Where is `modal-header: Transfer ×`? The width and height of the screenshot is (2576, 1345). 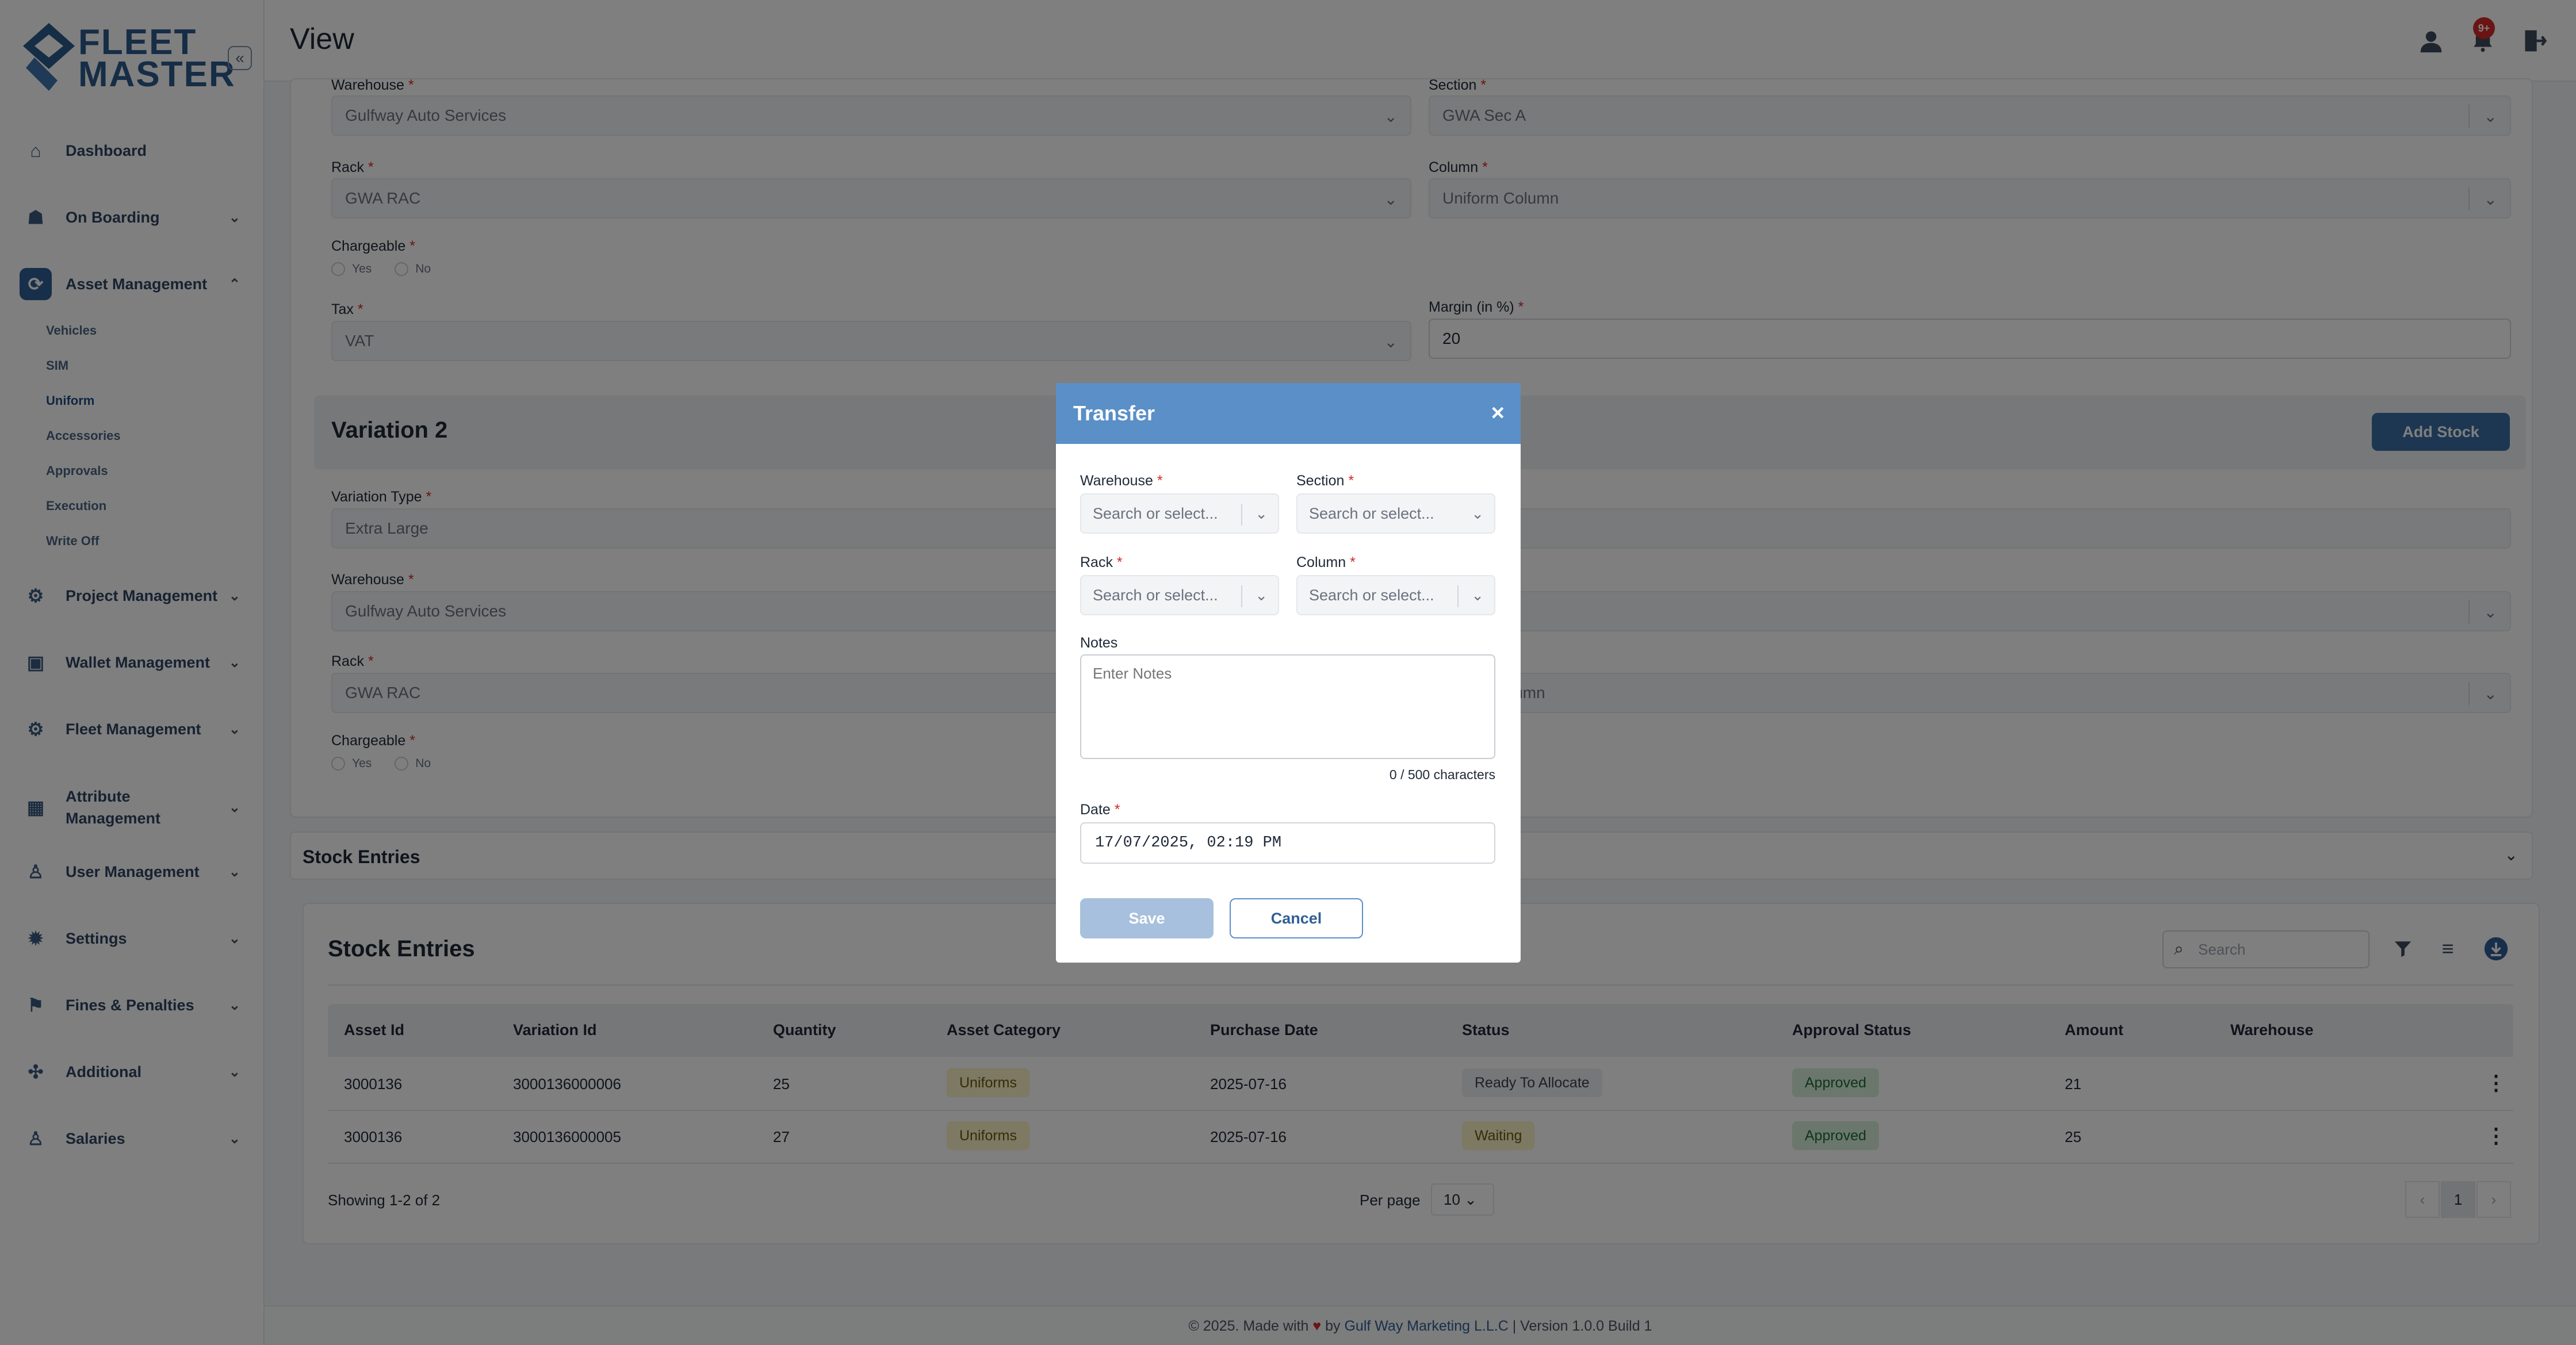 modal-header: Transfer × is located at coordinates (1288, 413).